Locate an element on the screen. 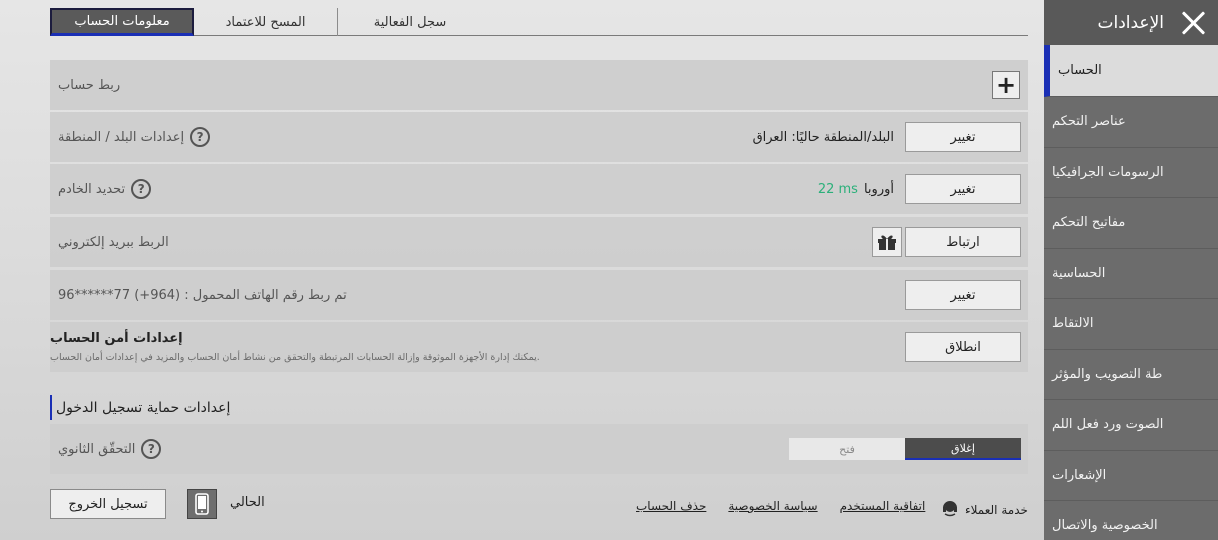 The height and width of the screenshot is (540, 1218). current-device-label: الحالي is located at coordinates (247, 502).